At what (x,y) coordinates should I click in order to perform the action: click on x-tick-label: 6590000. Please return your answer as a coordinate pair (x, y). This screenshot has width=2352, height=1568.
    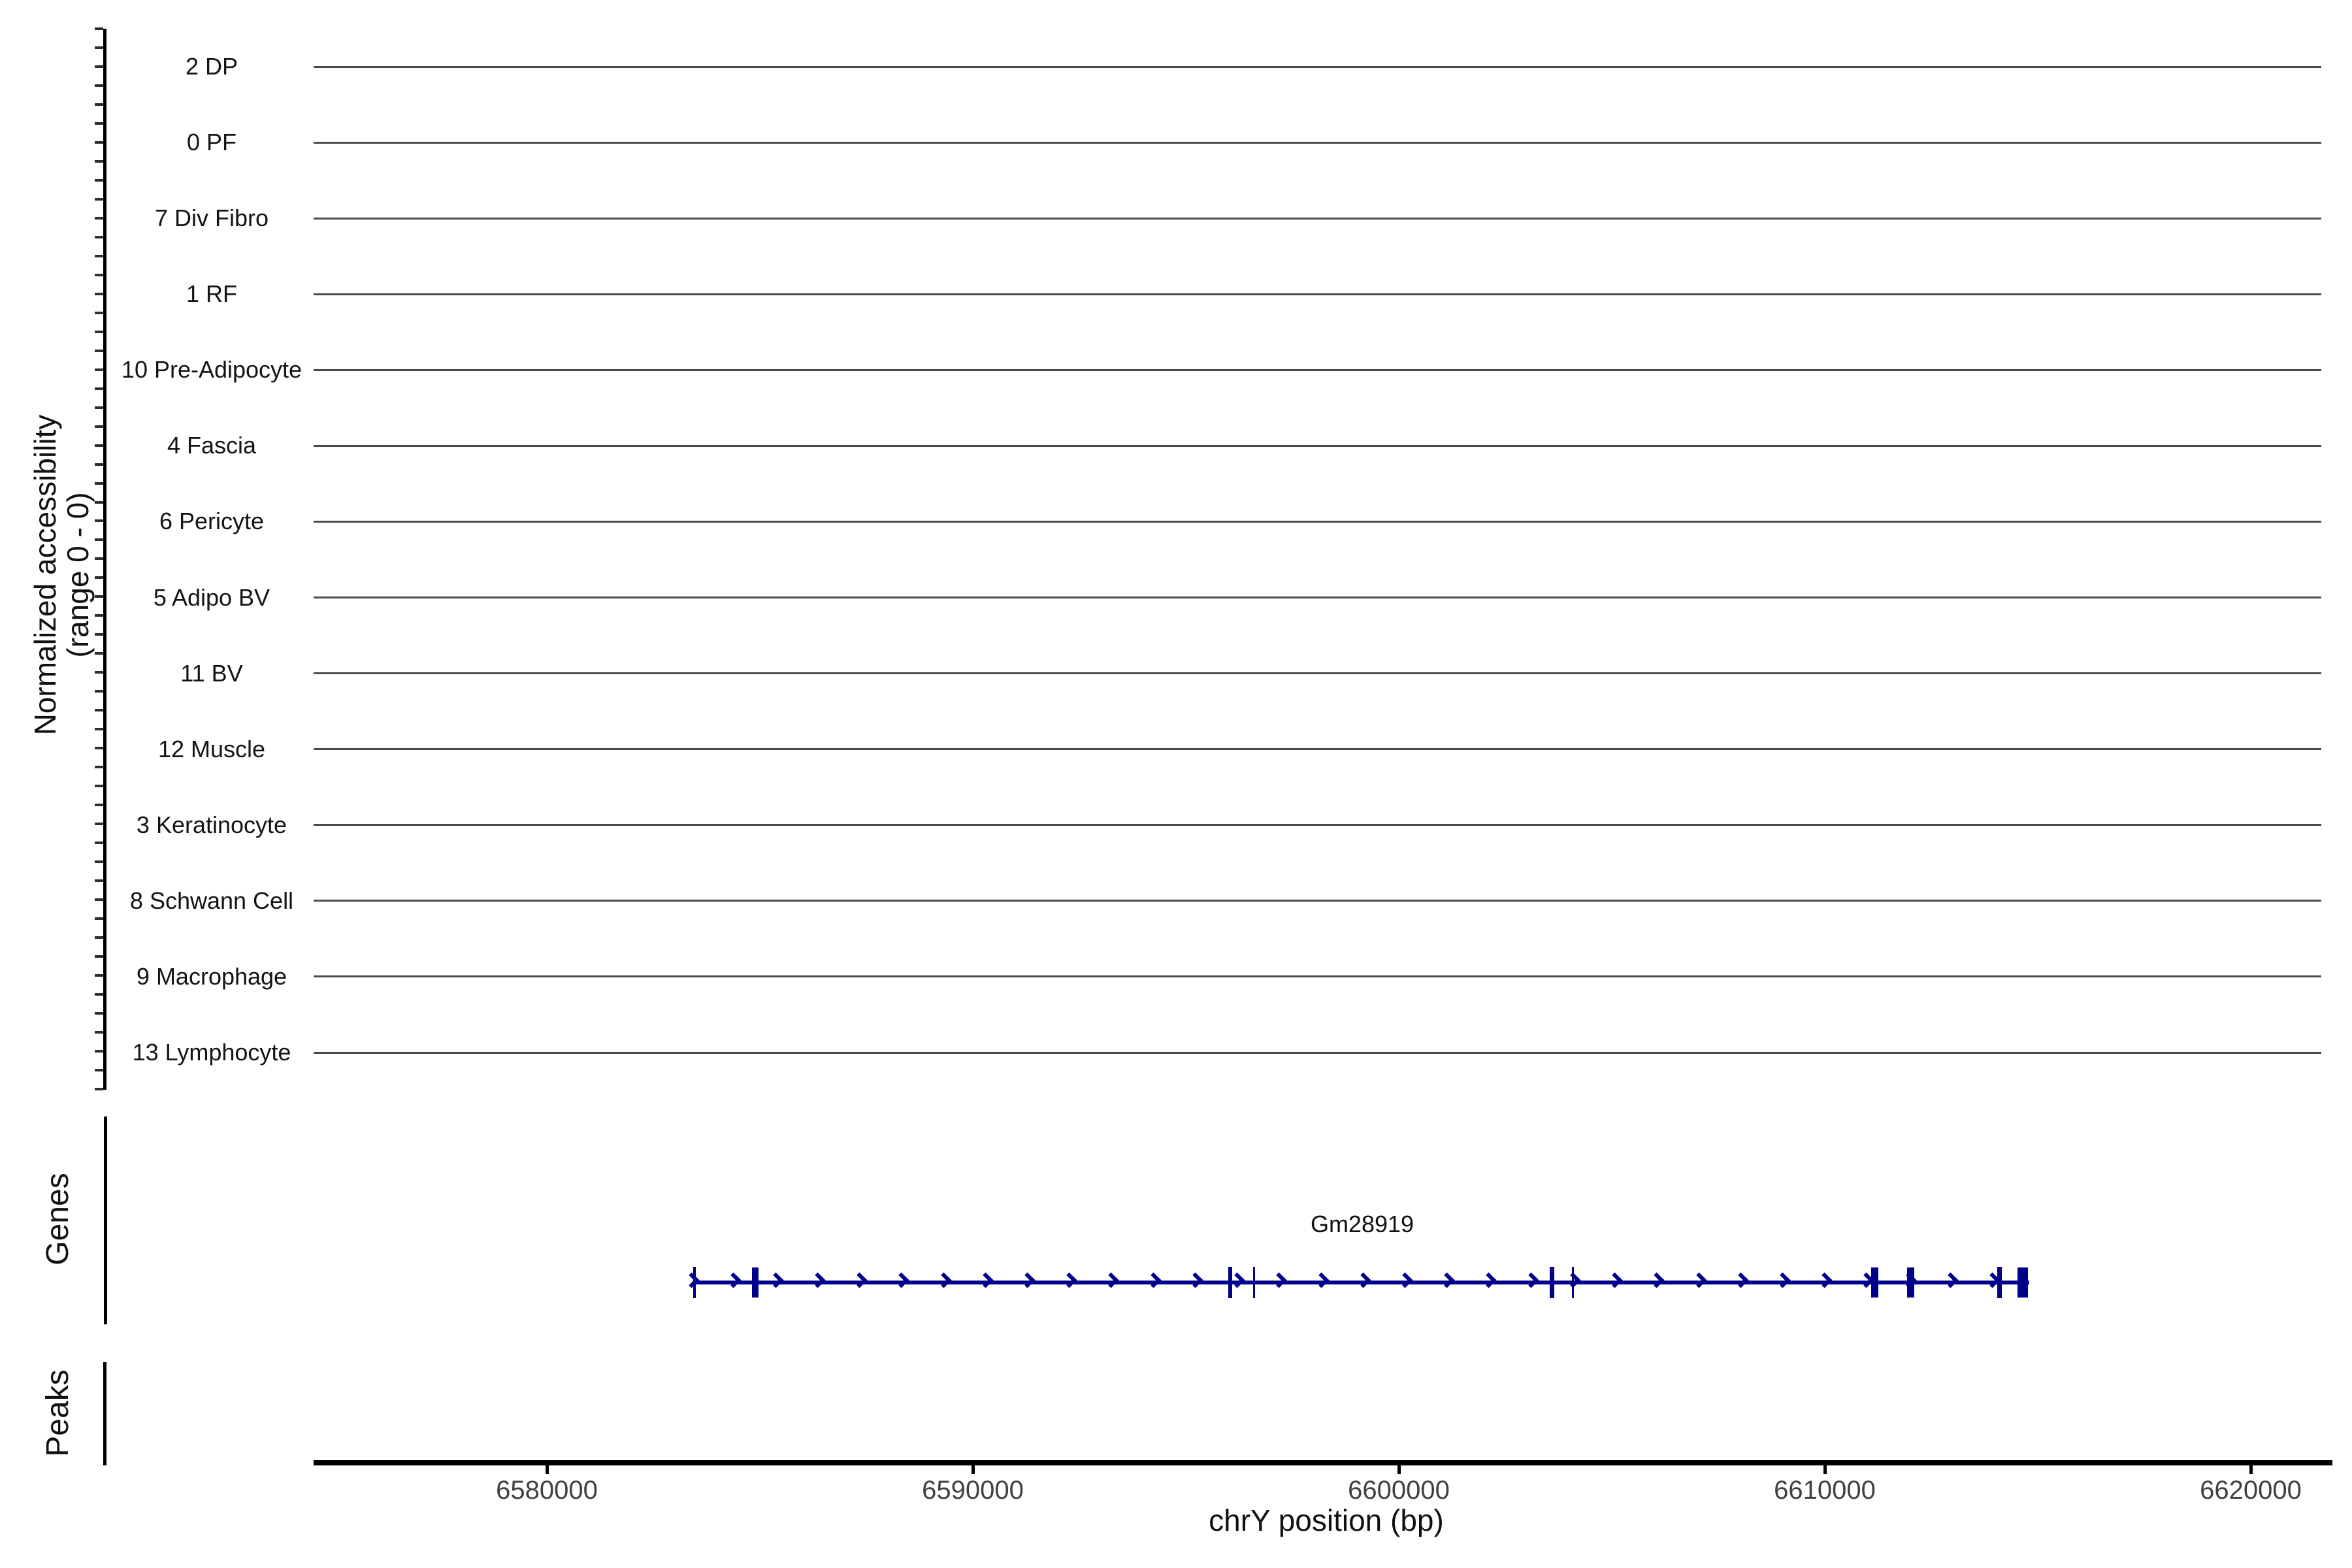
    Looking at the image, I should click on (973, 1490).